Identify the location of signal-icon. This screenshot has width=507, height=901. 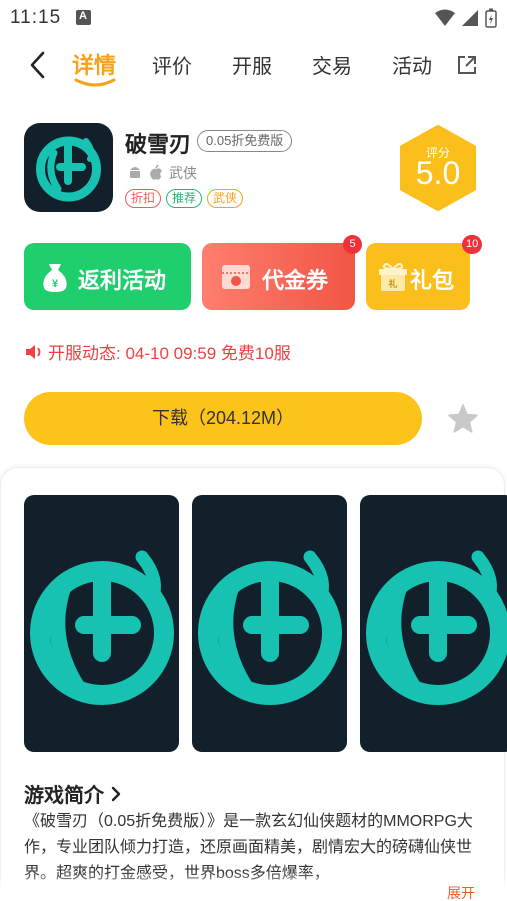
(470, 18).